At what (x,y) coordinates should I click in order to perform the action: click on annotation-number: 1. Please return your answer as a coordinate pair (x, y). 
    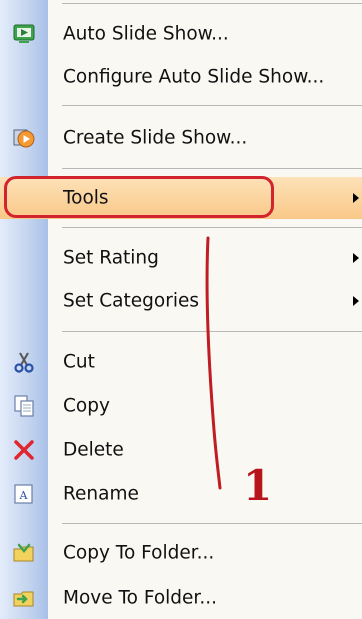
    Looking at the image, I should click on (258, 485).